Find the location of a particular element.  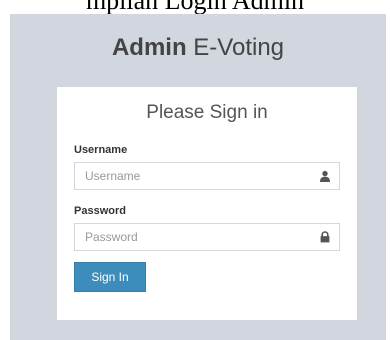

login-box-message: Please Sign in is located at coordinates (207, 112).